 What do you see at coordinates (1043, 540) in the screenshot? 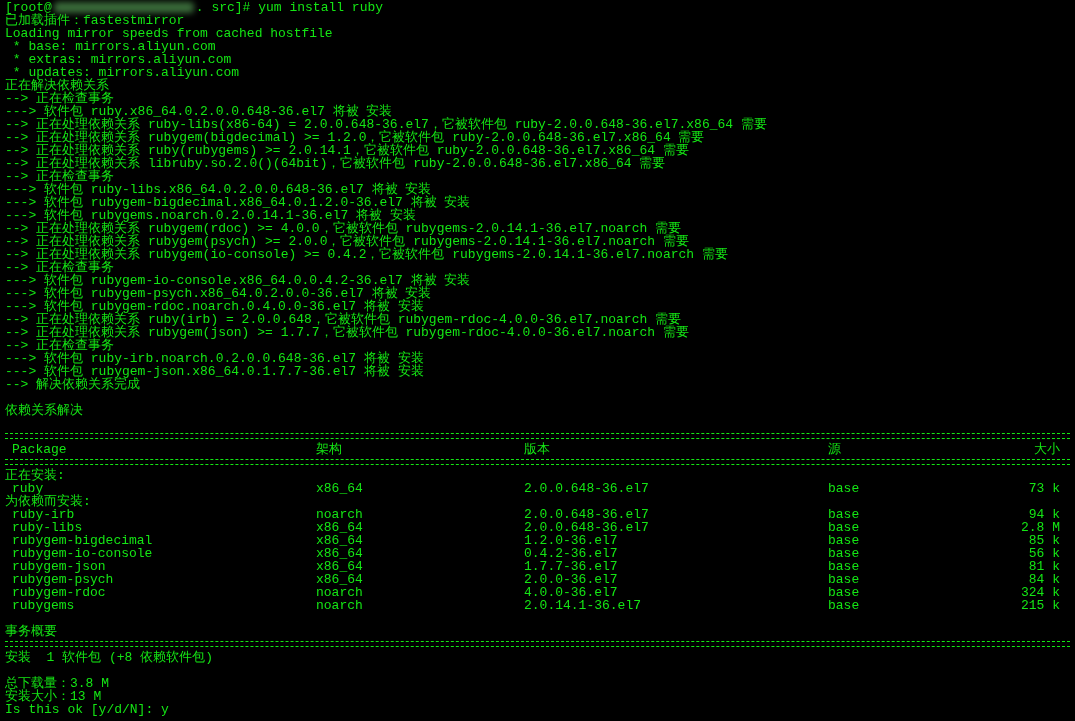
I see `table-cell-text: 85 k` at bounding box center [1043, 540].